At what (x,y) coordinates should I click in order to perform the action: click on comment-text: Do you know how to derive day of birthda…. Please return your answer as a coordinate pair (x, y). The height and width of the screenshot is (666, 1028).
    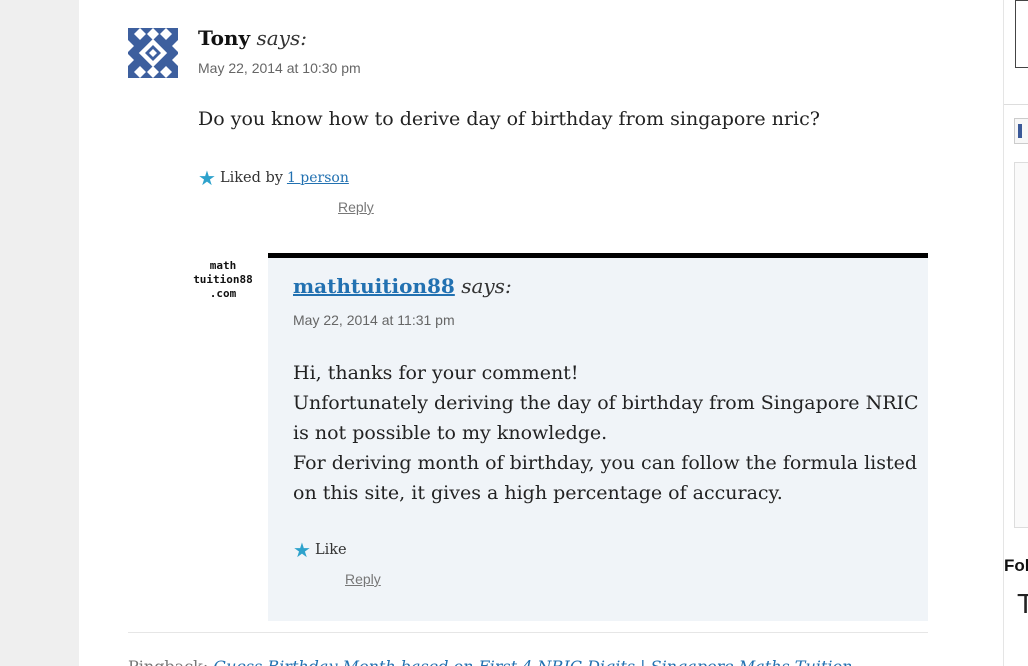
    Looking at the image, I should click on (509, 119).